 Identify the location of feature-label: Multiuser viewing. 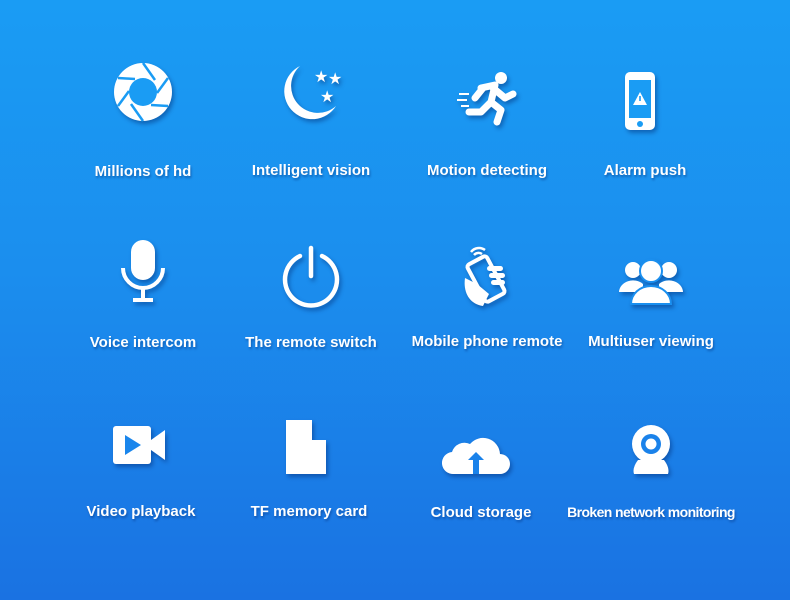
(651, 341).